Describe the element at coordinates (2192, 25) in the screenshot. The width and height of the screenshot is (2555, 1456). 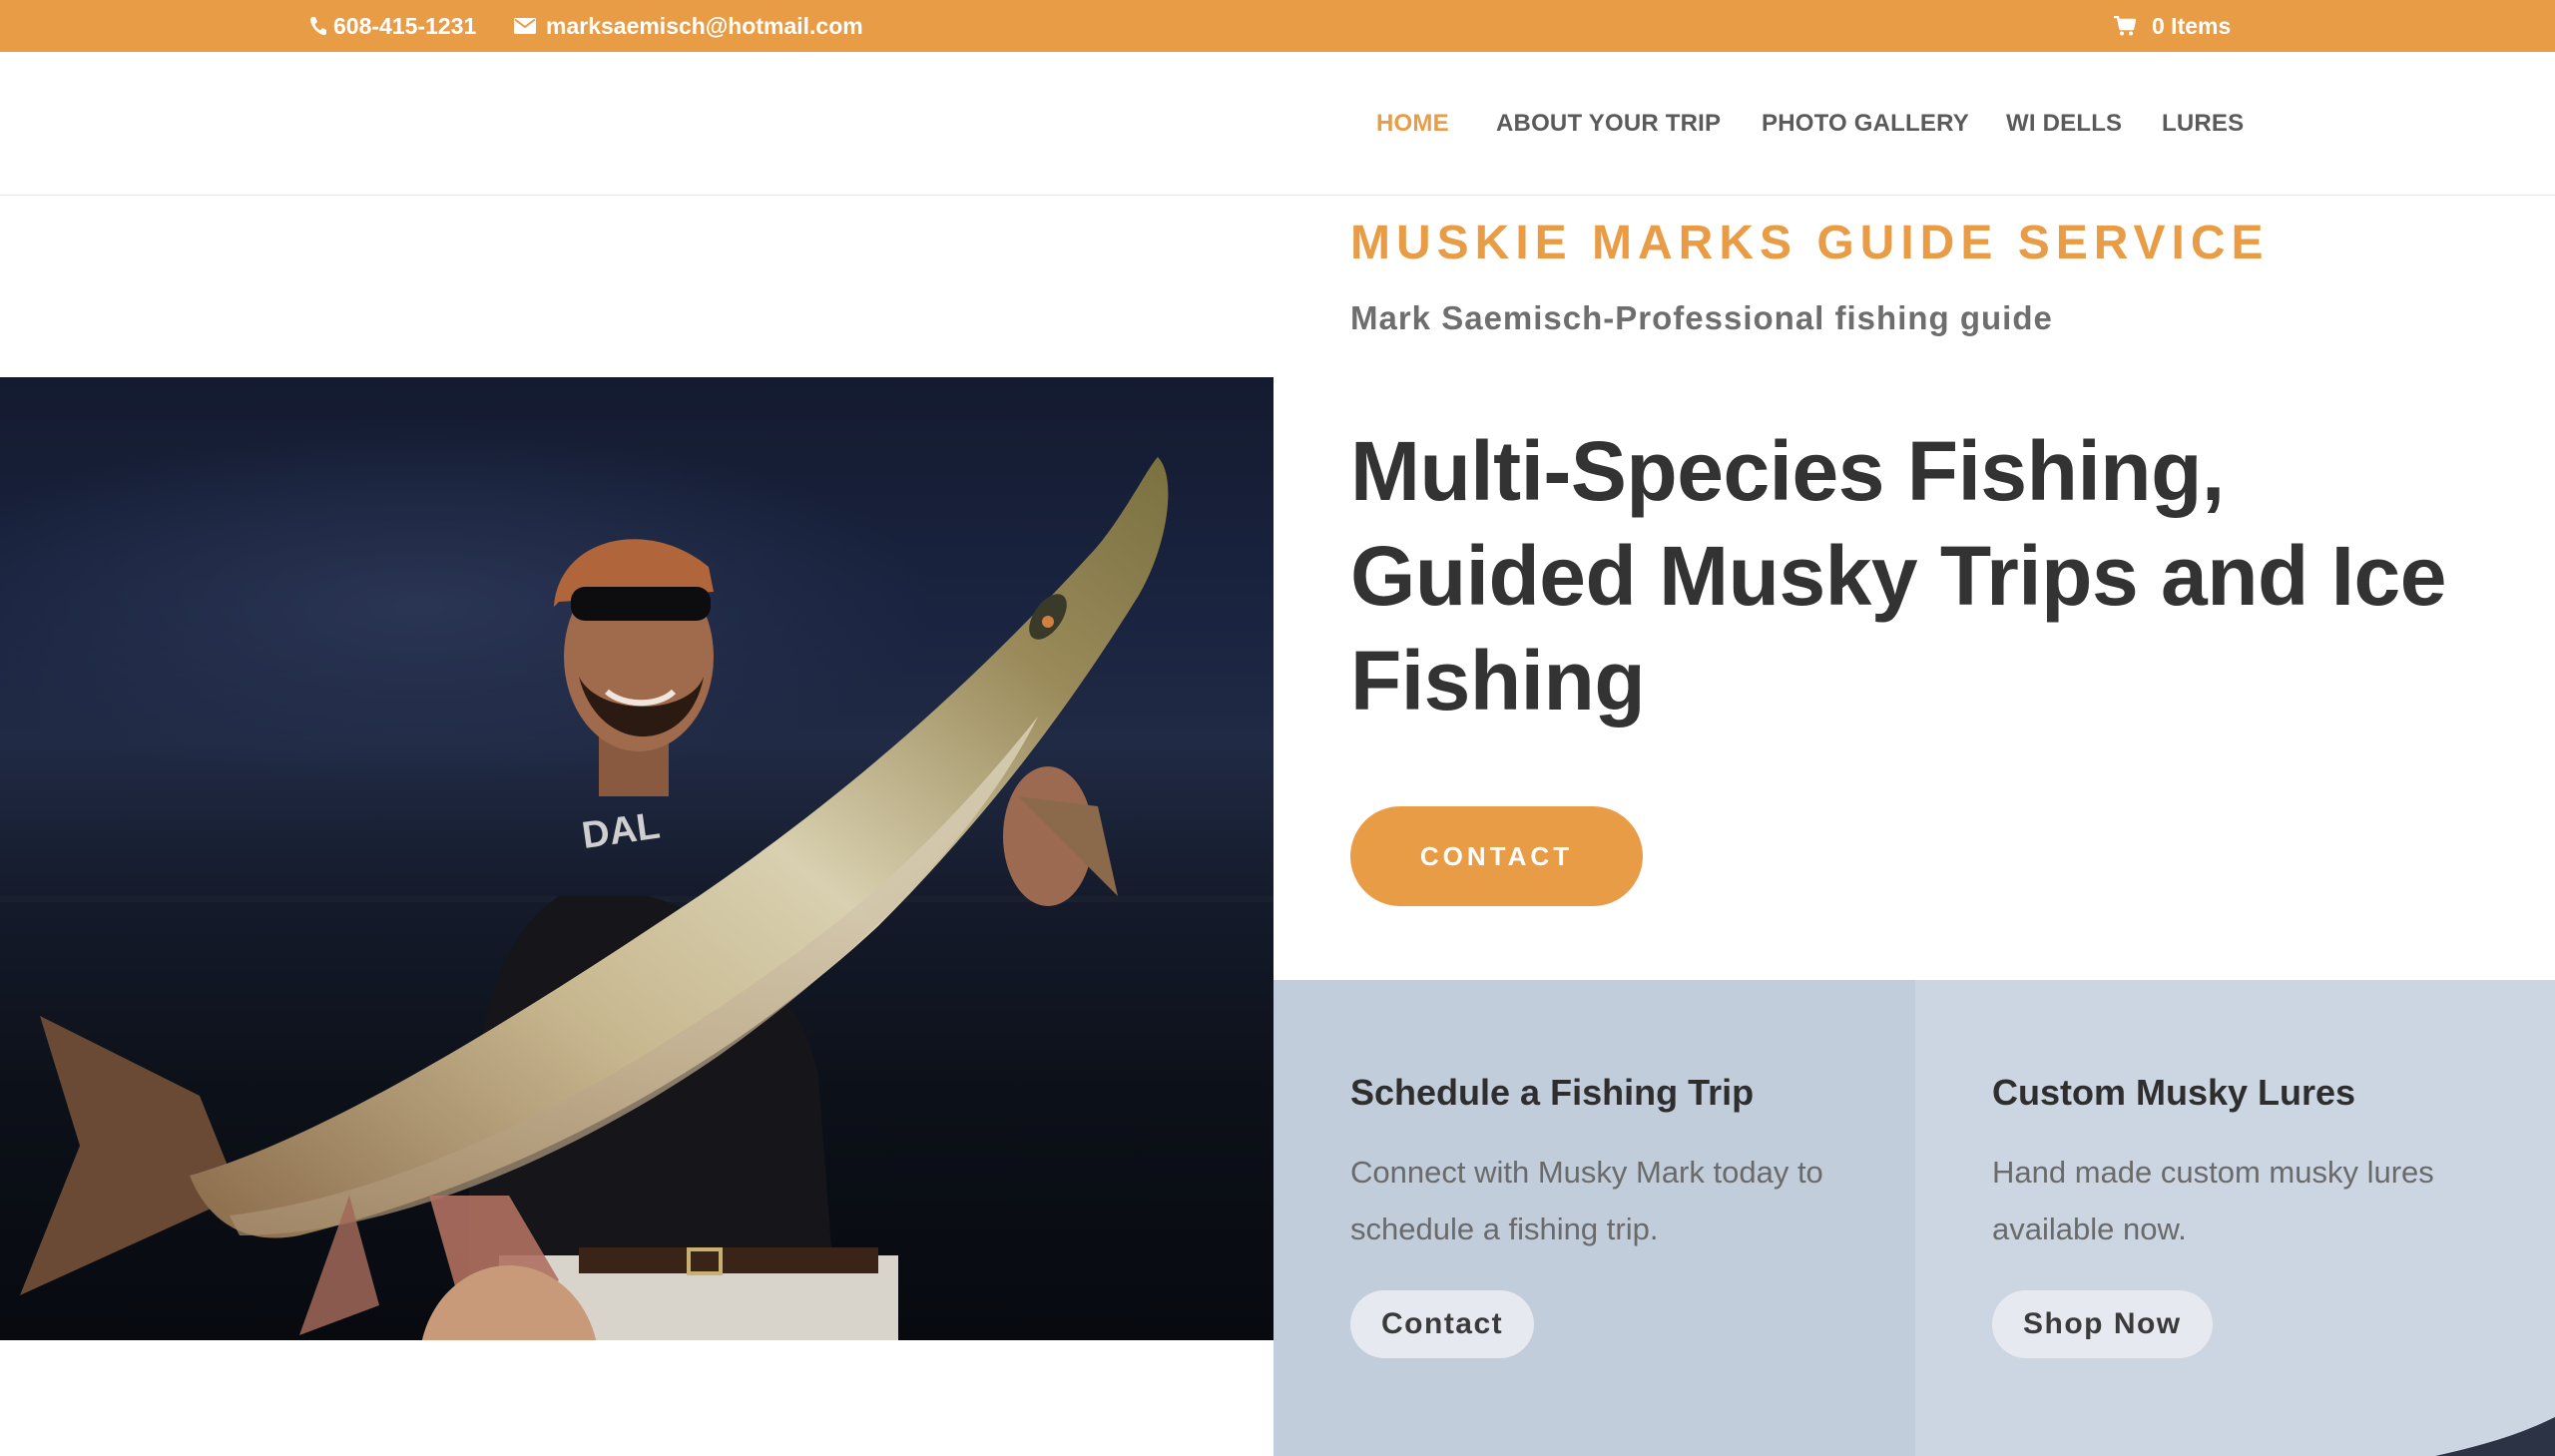
I see `cart-count: 0 Items` at that location.